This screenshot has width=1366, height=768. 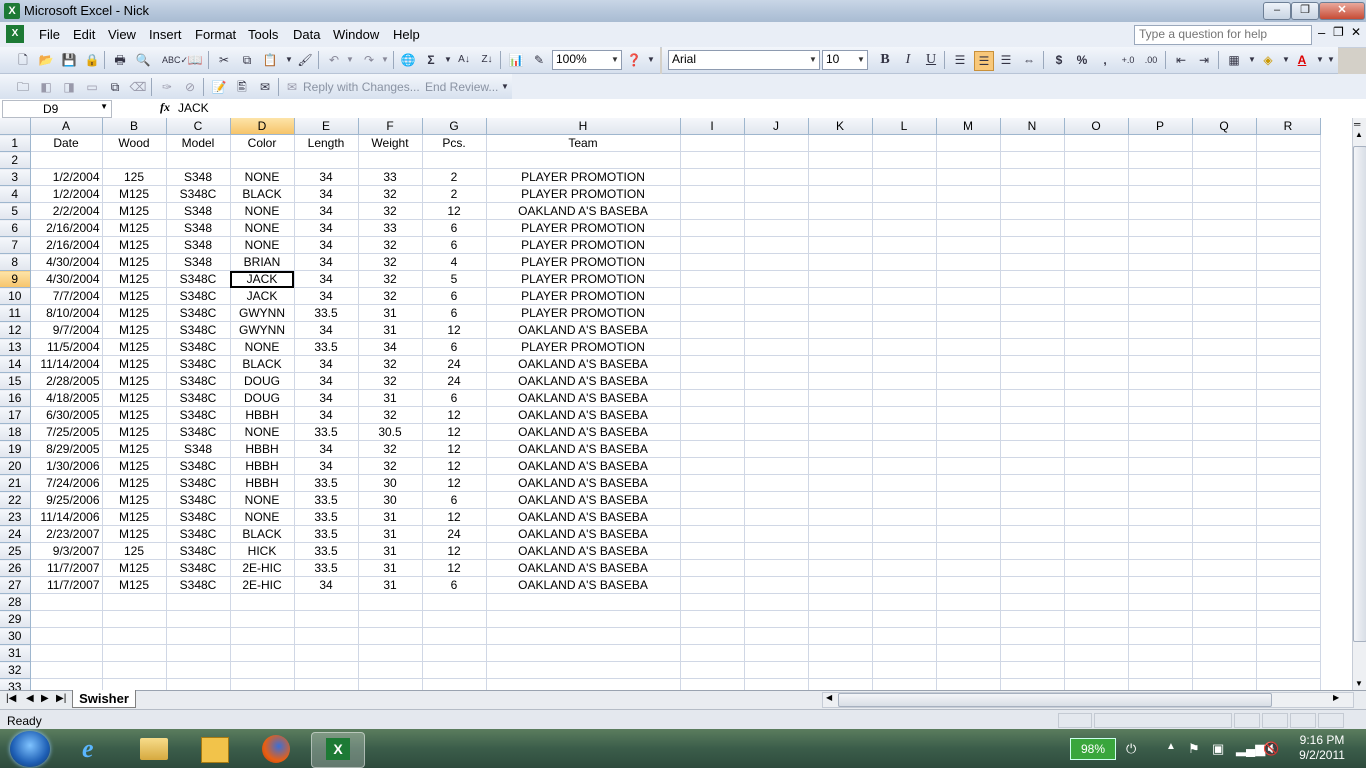 What do you see at coordinates (262, 670) in the screenshot?
I see `cell-d32` at bounding box center [262, 670].